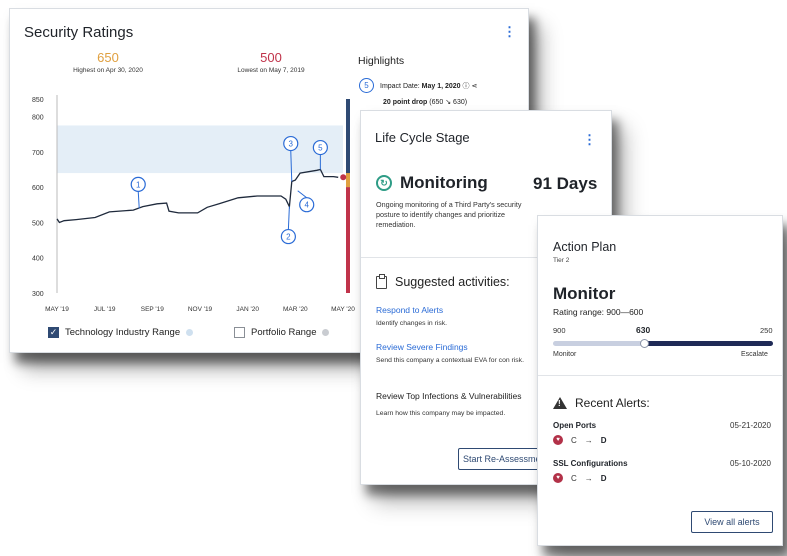 Image resolution: width=787 pixels, height=556 pixels. Describe the element at coordinates (239, 332) in the screenshot. I see `checkbox-icon` at that location.